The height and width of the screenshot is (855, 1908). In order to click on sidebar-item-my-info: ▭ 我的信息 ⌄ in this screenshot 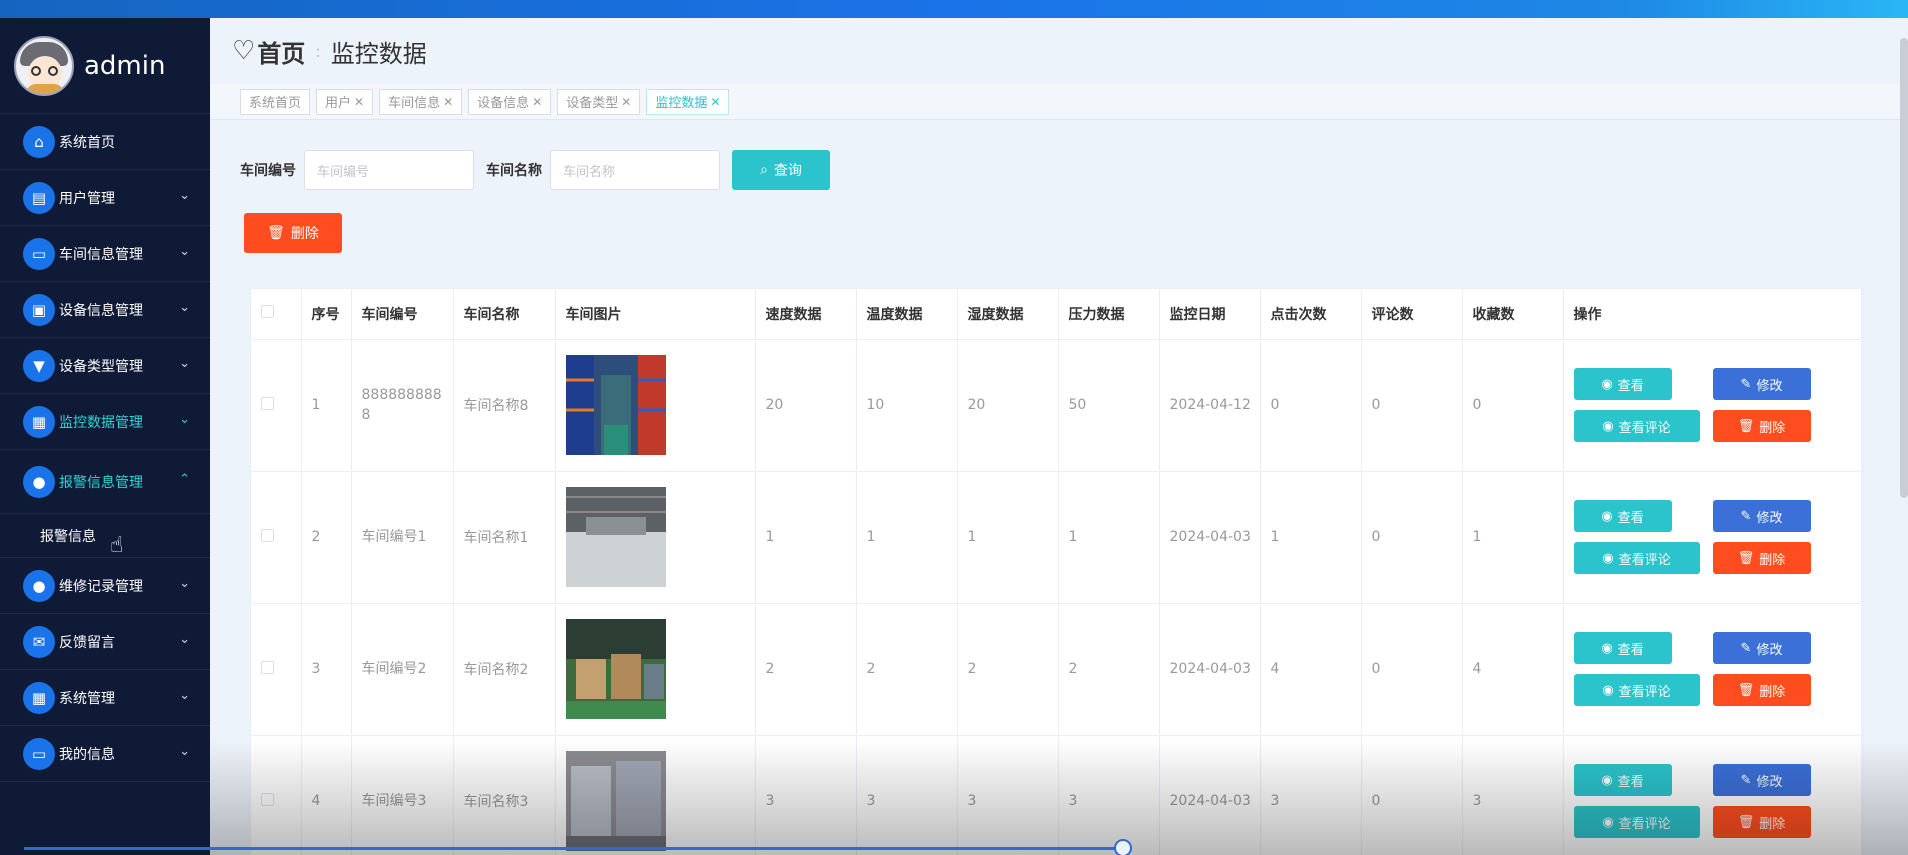, I will do `click(105, 754)`.